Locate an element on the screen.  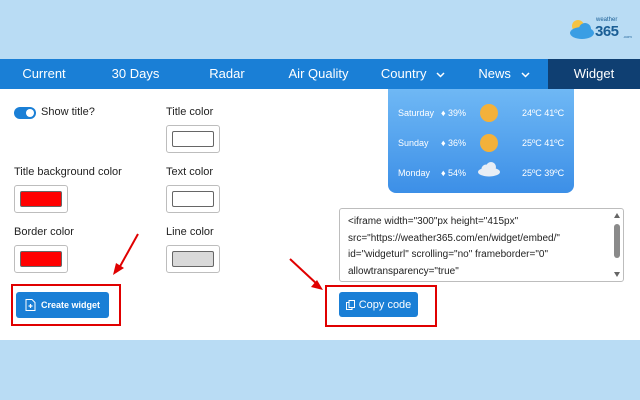
nav-radar-label: Radar is located at coordinates (227, 73).